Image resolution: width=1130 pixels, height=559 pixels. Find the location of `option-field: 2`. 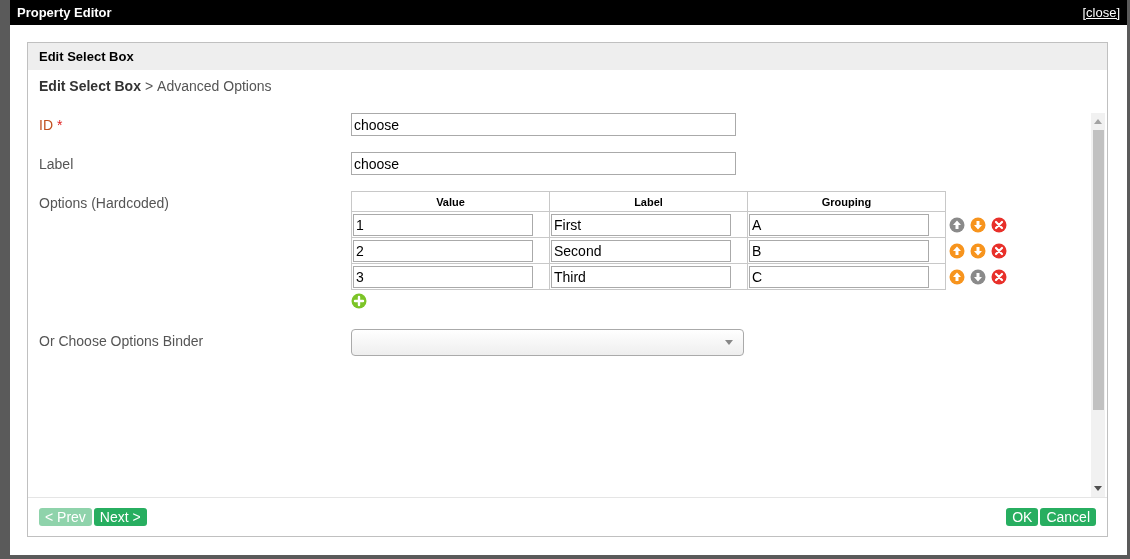

option-field: 2 is located at coordinates (443, 250).